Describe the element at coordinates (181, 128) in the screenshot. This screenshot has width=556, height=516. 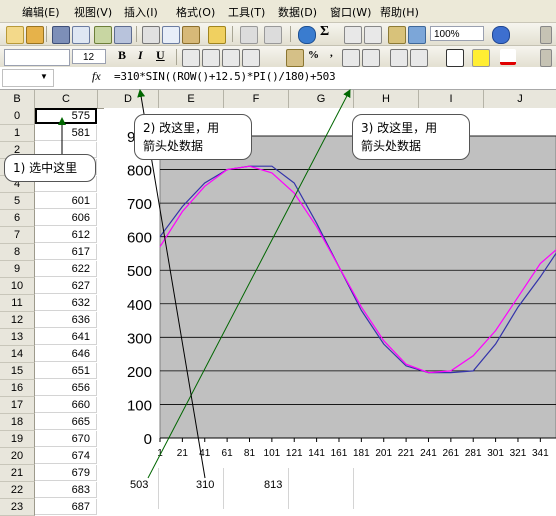
I see `callout-2-line1: 2) 改这里，用` at that location.